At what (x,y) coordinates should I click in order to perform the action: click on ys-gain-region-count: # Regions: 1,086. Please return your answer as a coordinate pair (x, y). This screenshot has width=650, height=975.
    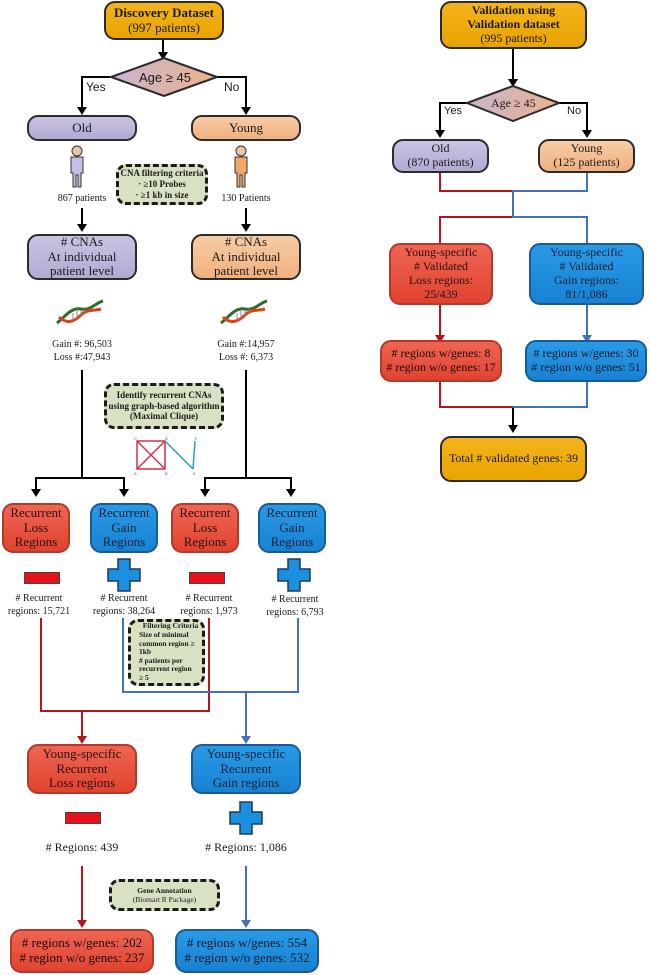
    Looking at the image, I should click on (246, 847).